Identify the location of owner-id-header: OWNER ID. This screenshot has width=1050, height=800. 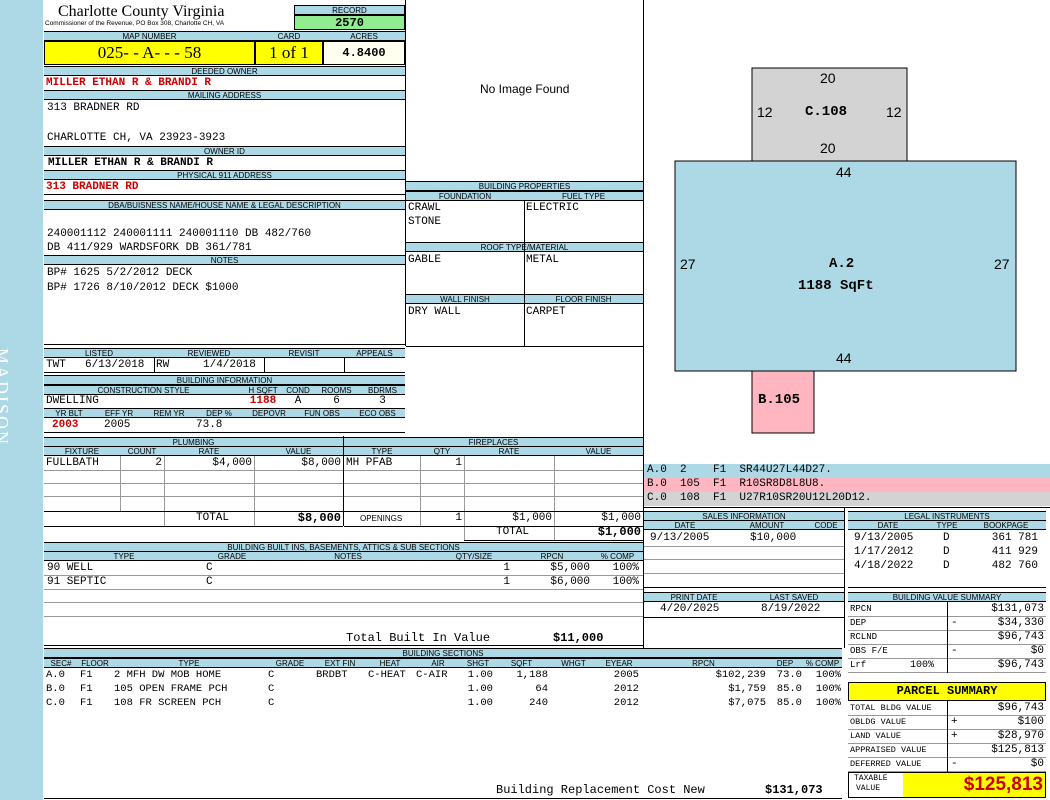
(224, 151).